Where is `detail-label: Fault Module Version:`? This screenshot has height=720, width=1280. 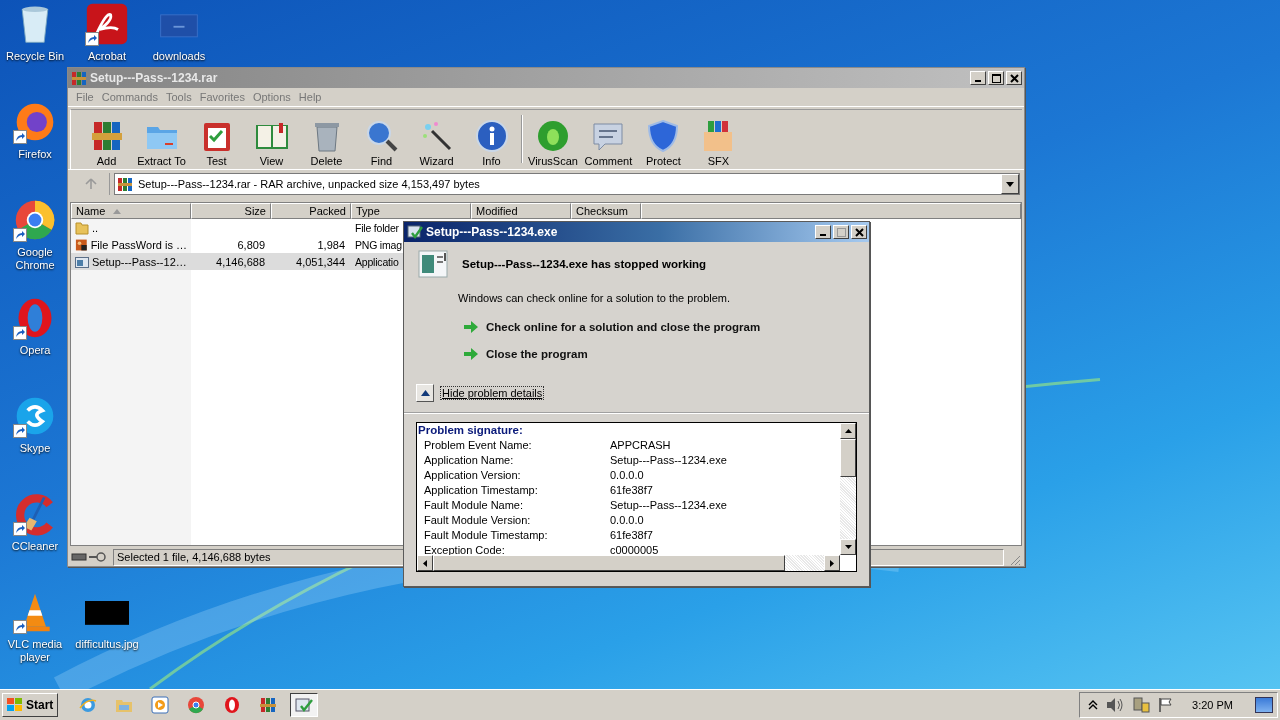 detail-label: Fault Module Version: is located at coordinates (478, 520).